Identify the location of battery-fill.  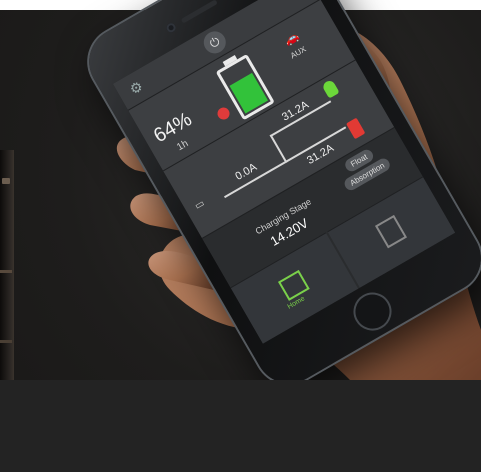
(248, 93).